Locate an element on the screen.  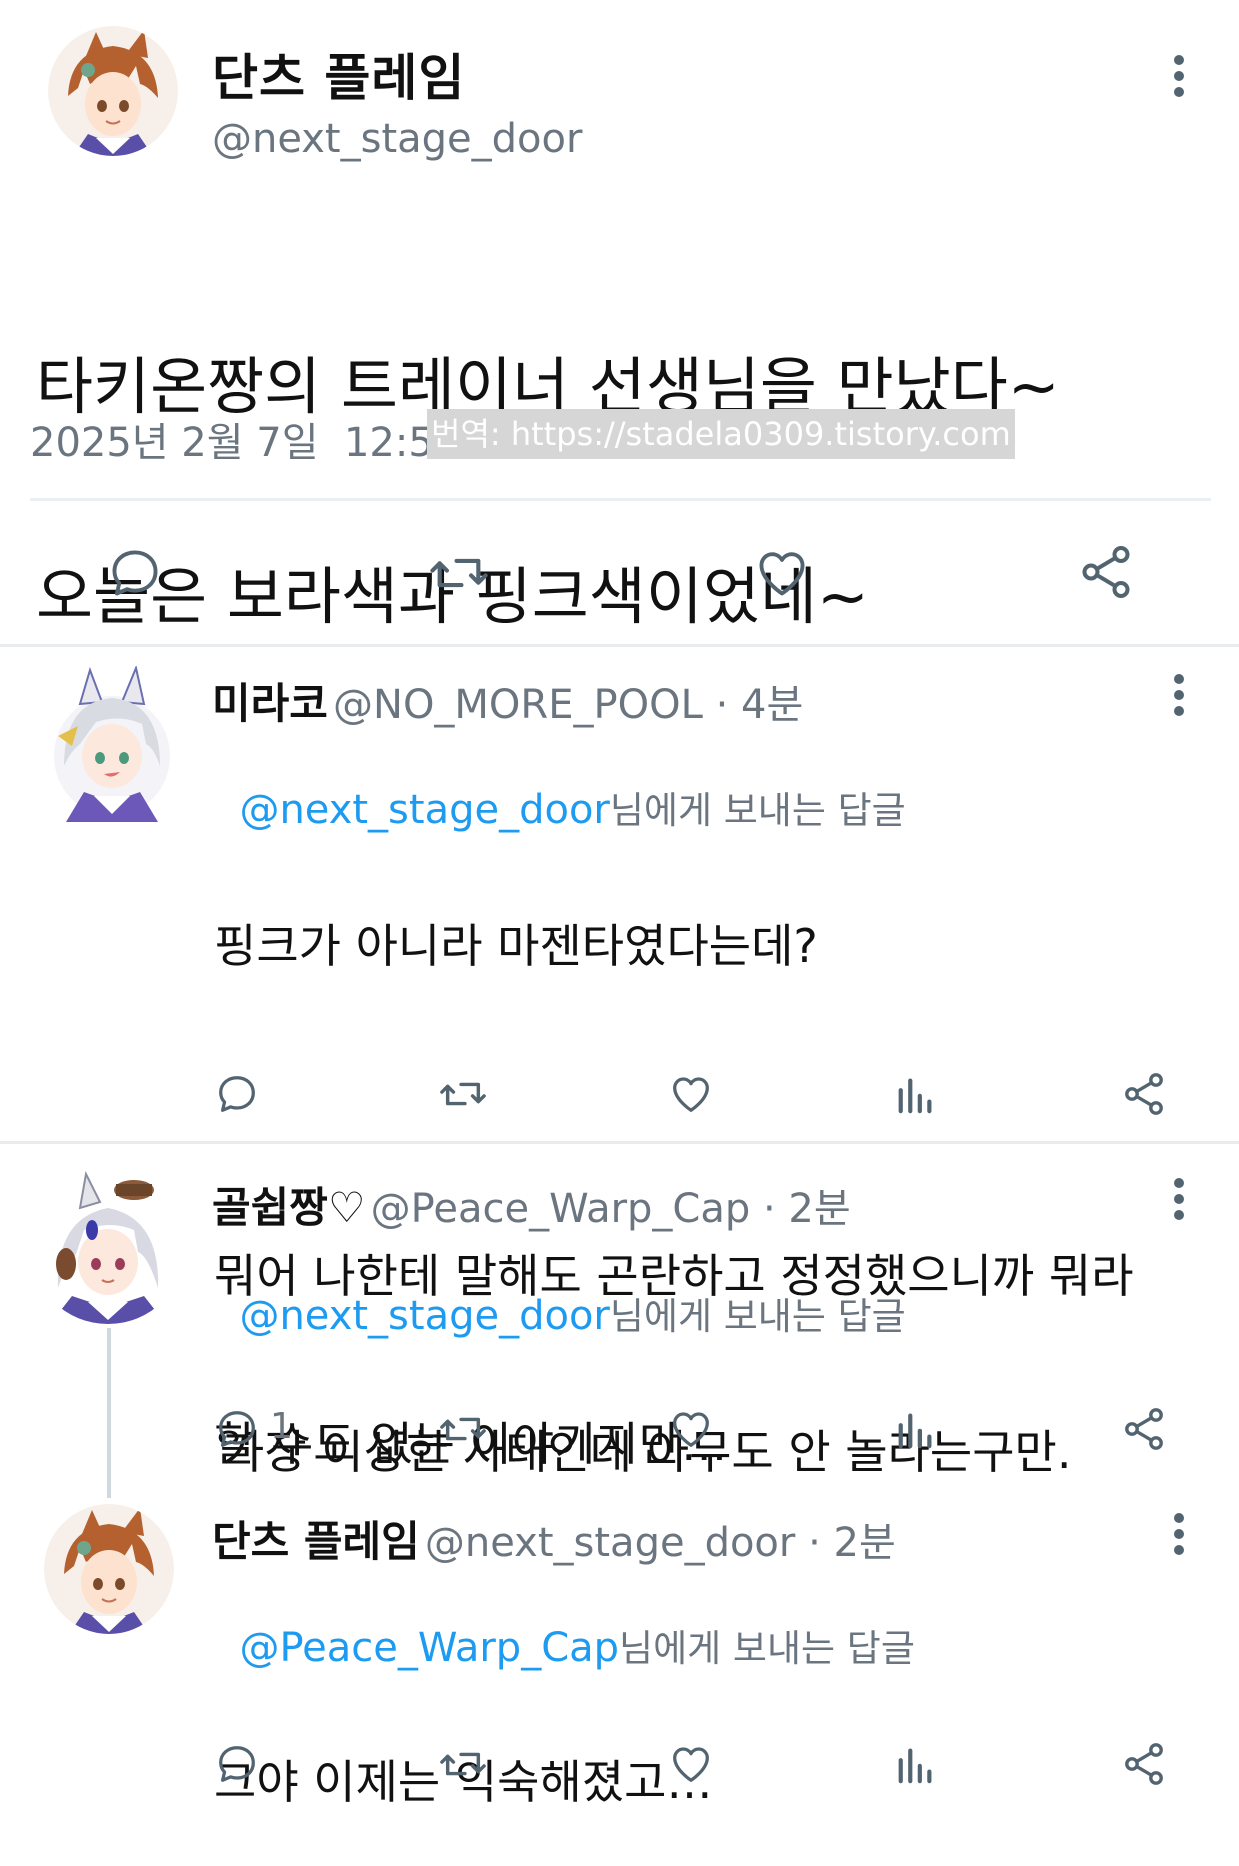
reply-3-handle-time: @next_stage_door · 2분 is located at coordinates (660, 1543).